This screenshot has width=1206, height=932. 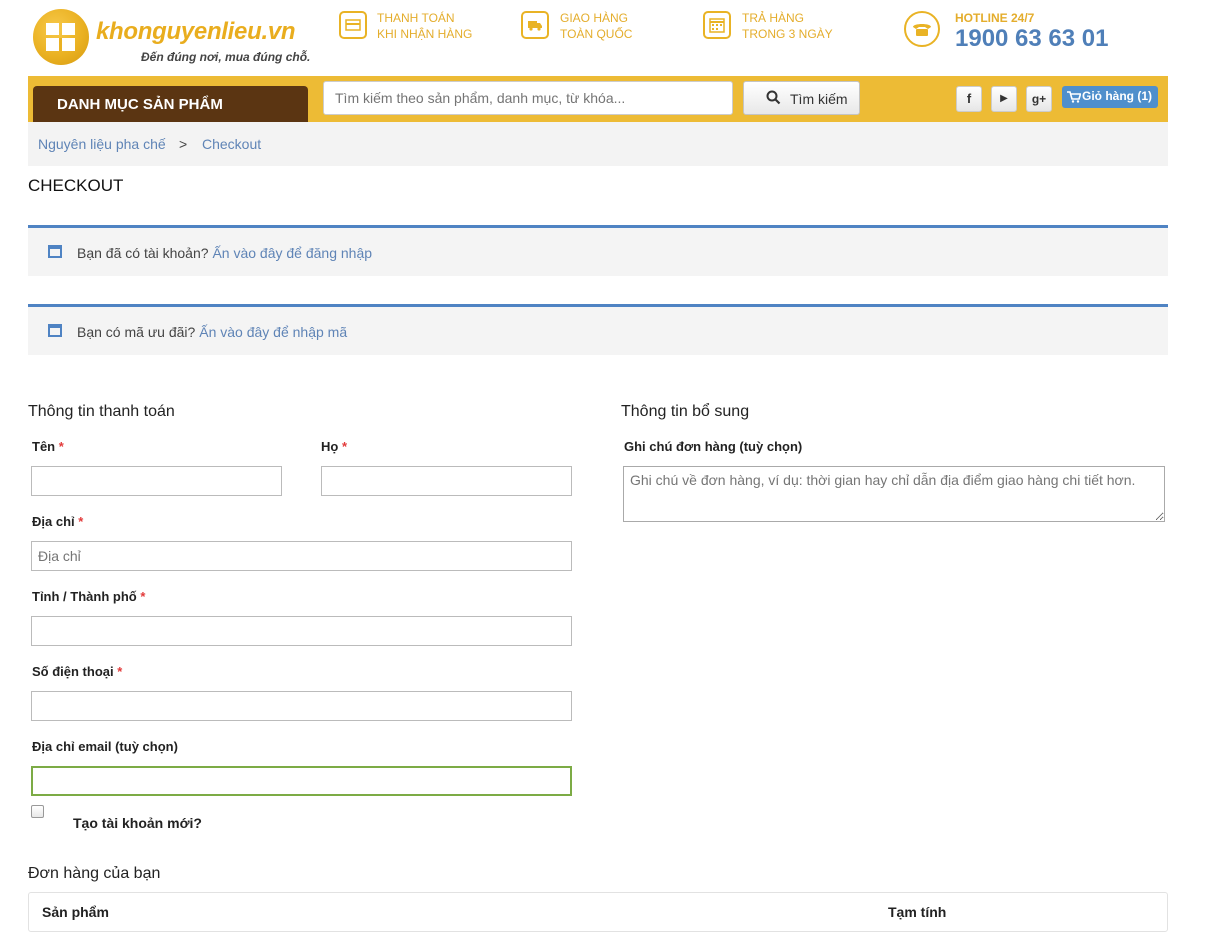 I want to click on hotline-label: HOTLINE 24/7, so click(x=995, y=18).